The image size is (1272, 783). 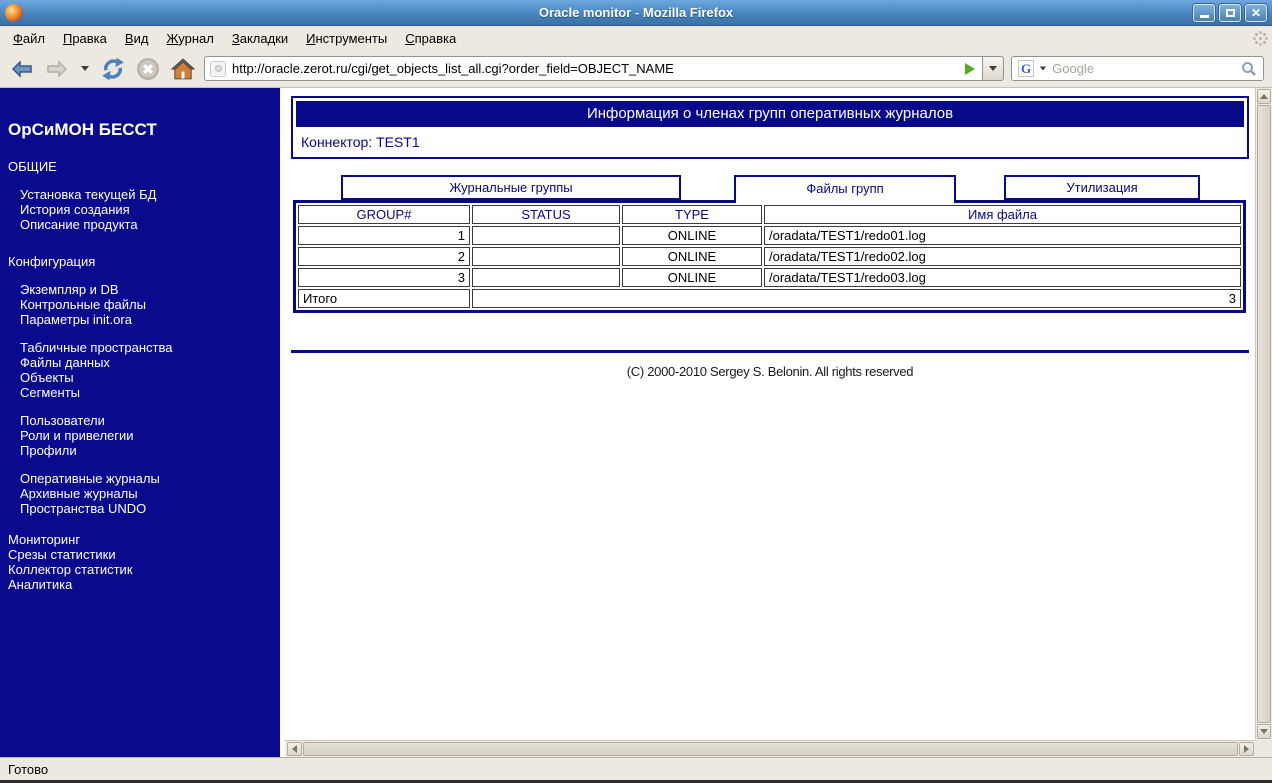 What do you see at coordinates (511, 187) in the screenshot?
I see `tab-journal-groups: Журнальные группы` at bounding box center [511, 187].